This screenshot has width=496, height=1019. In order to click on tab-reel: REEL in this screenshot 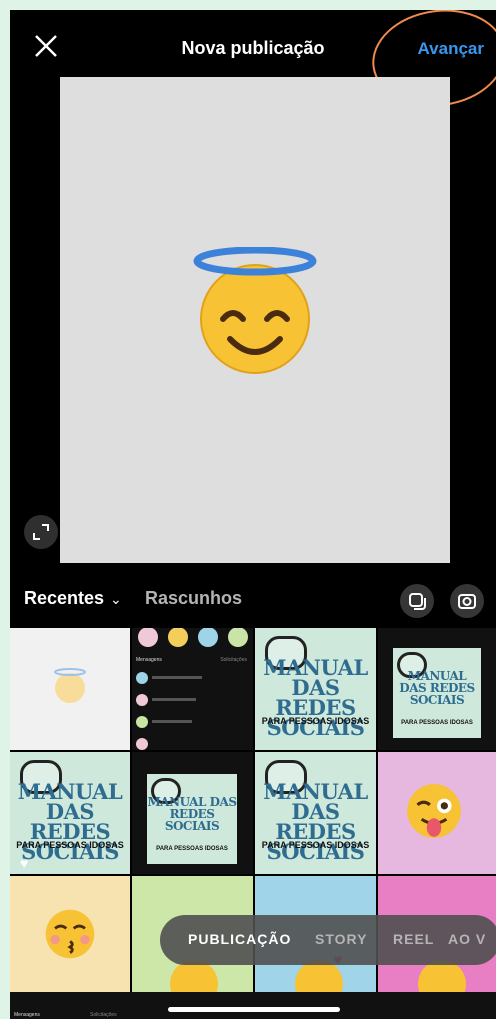, I will do `click(413, 939)`.